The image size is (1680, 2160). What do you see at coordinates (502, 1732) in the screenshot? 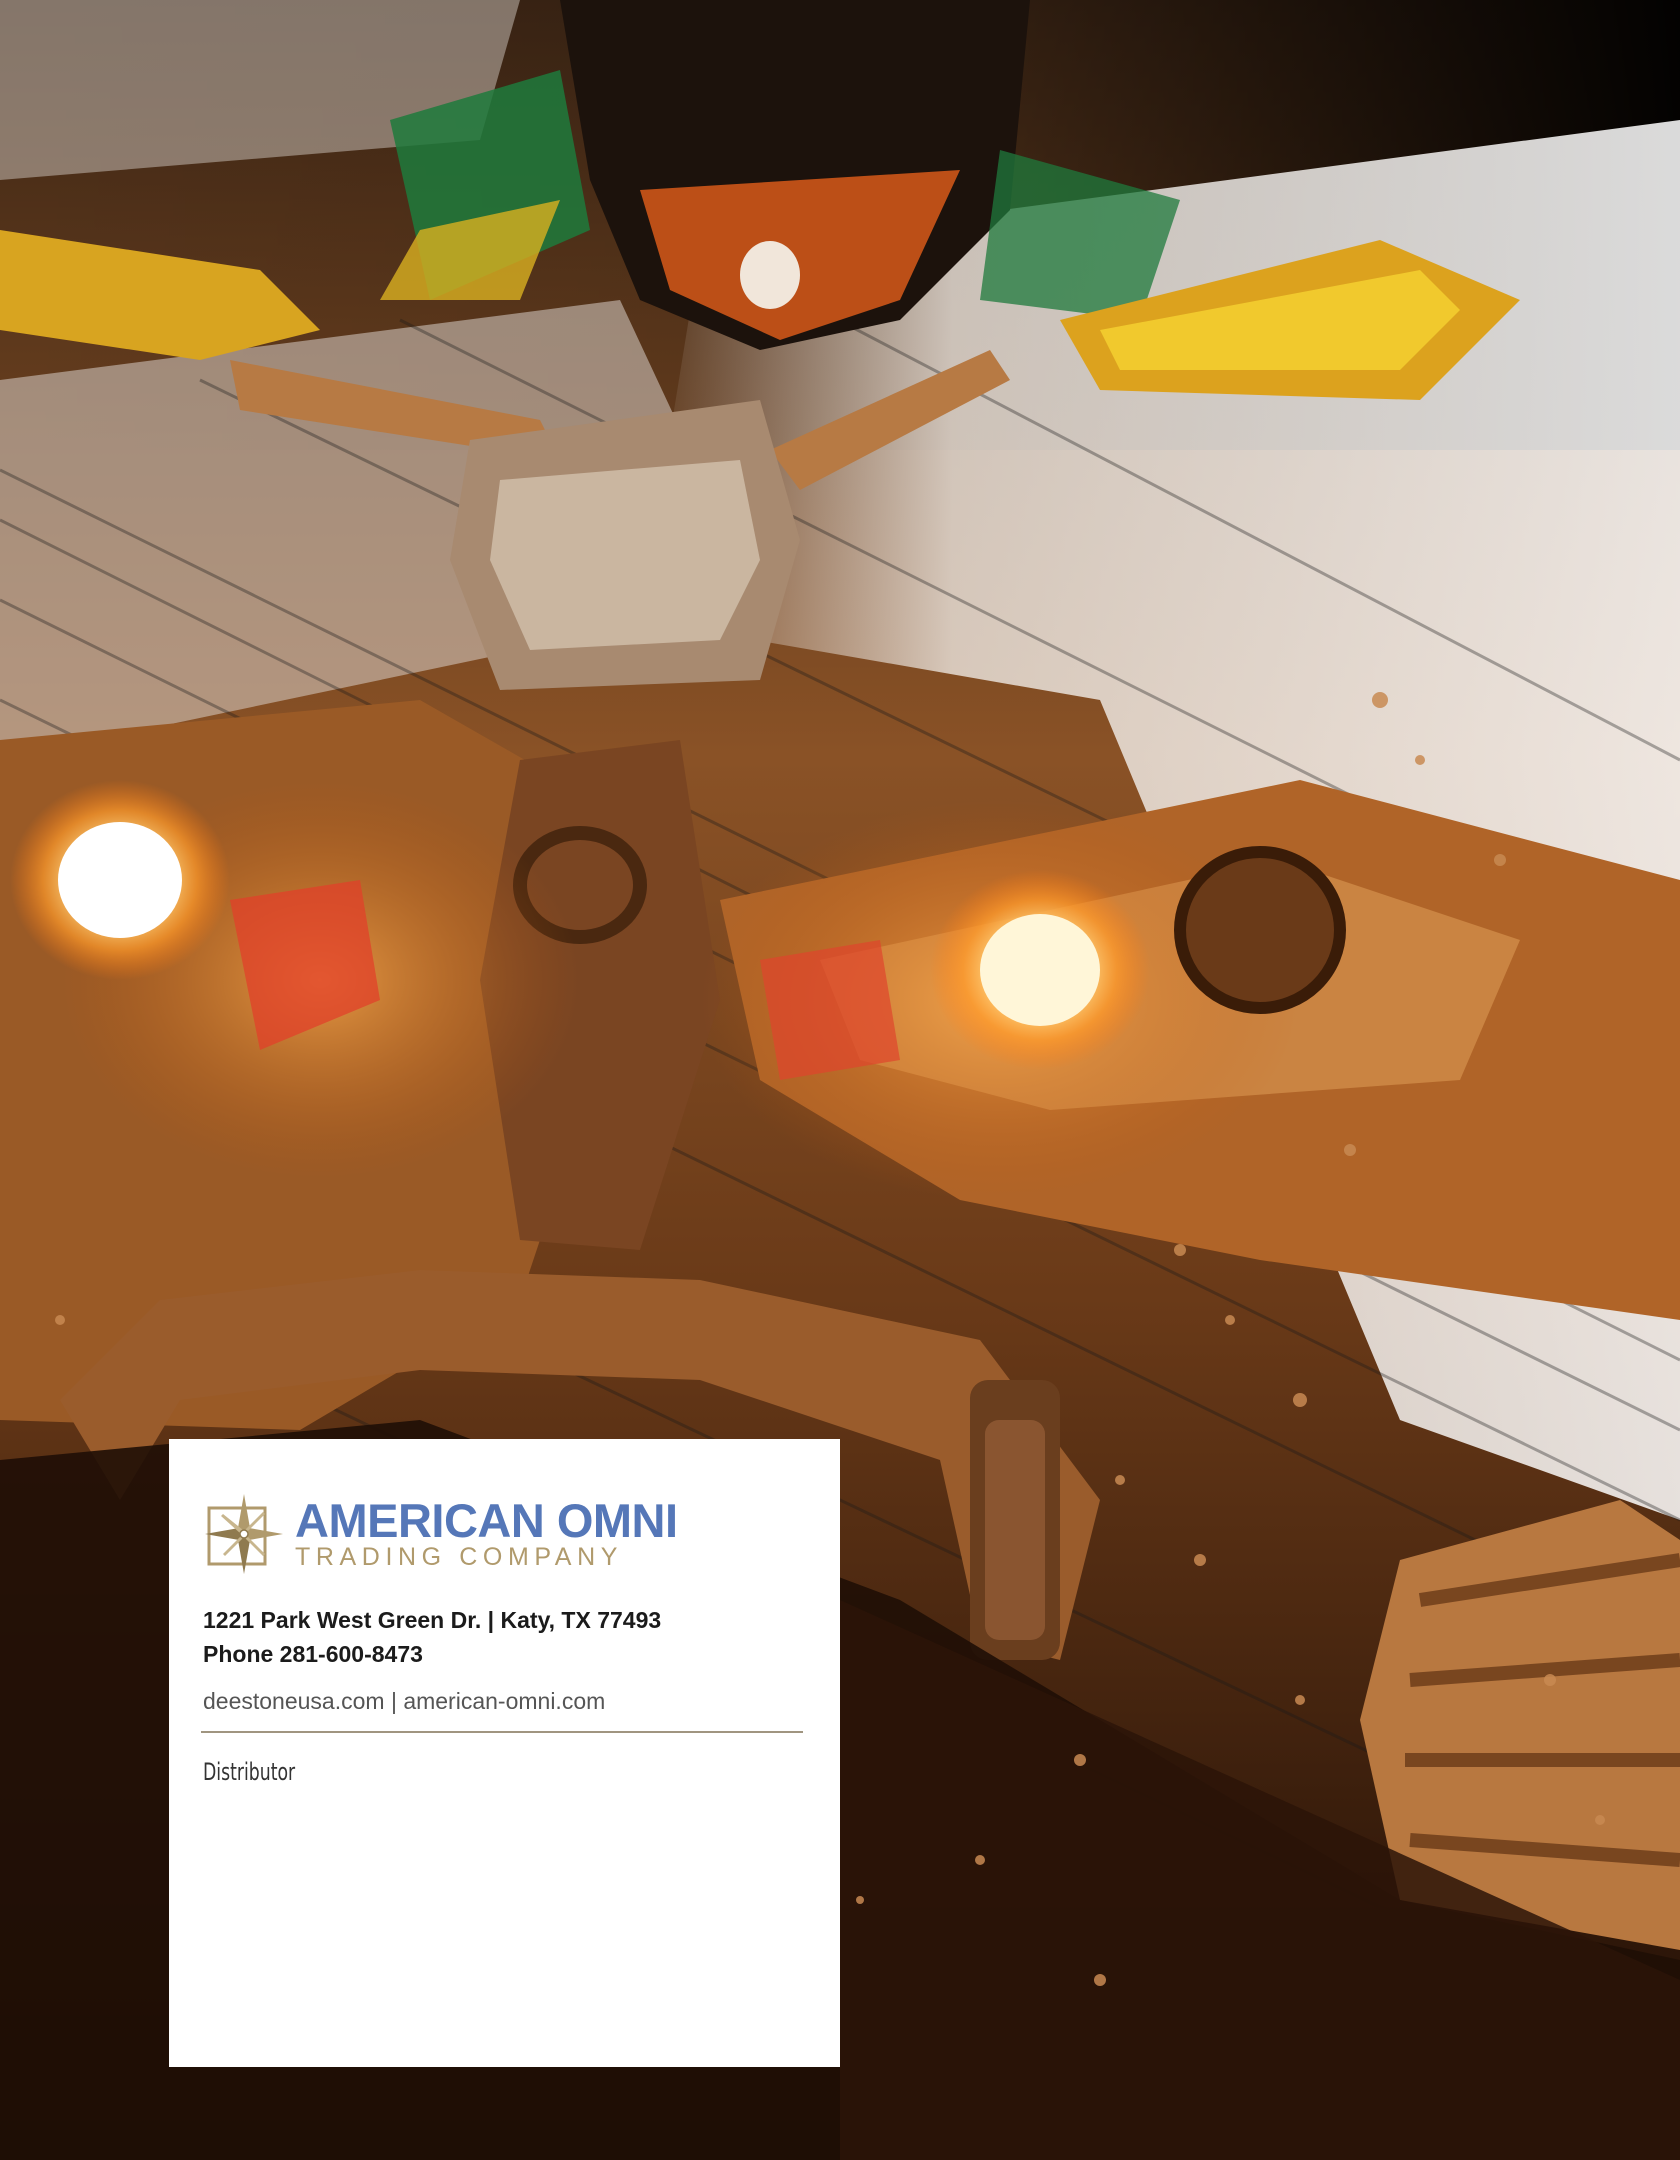
I see `divider` at bounding box center [502, 1732].